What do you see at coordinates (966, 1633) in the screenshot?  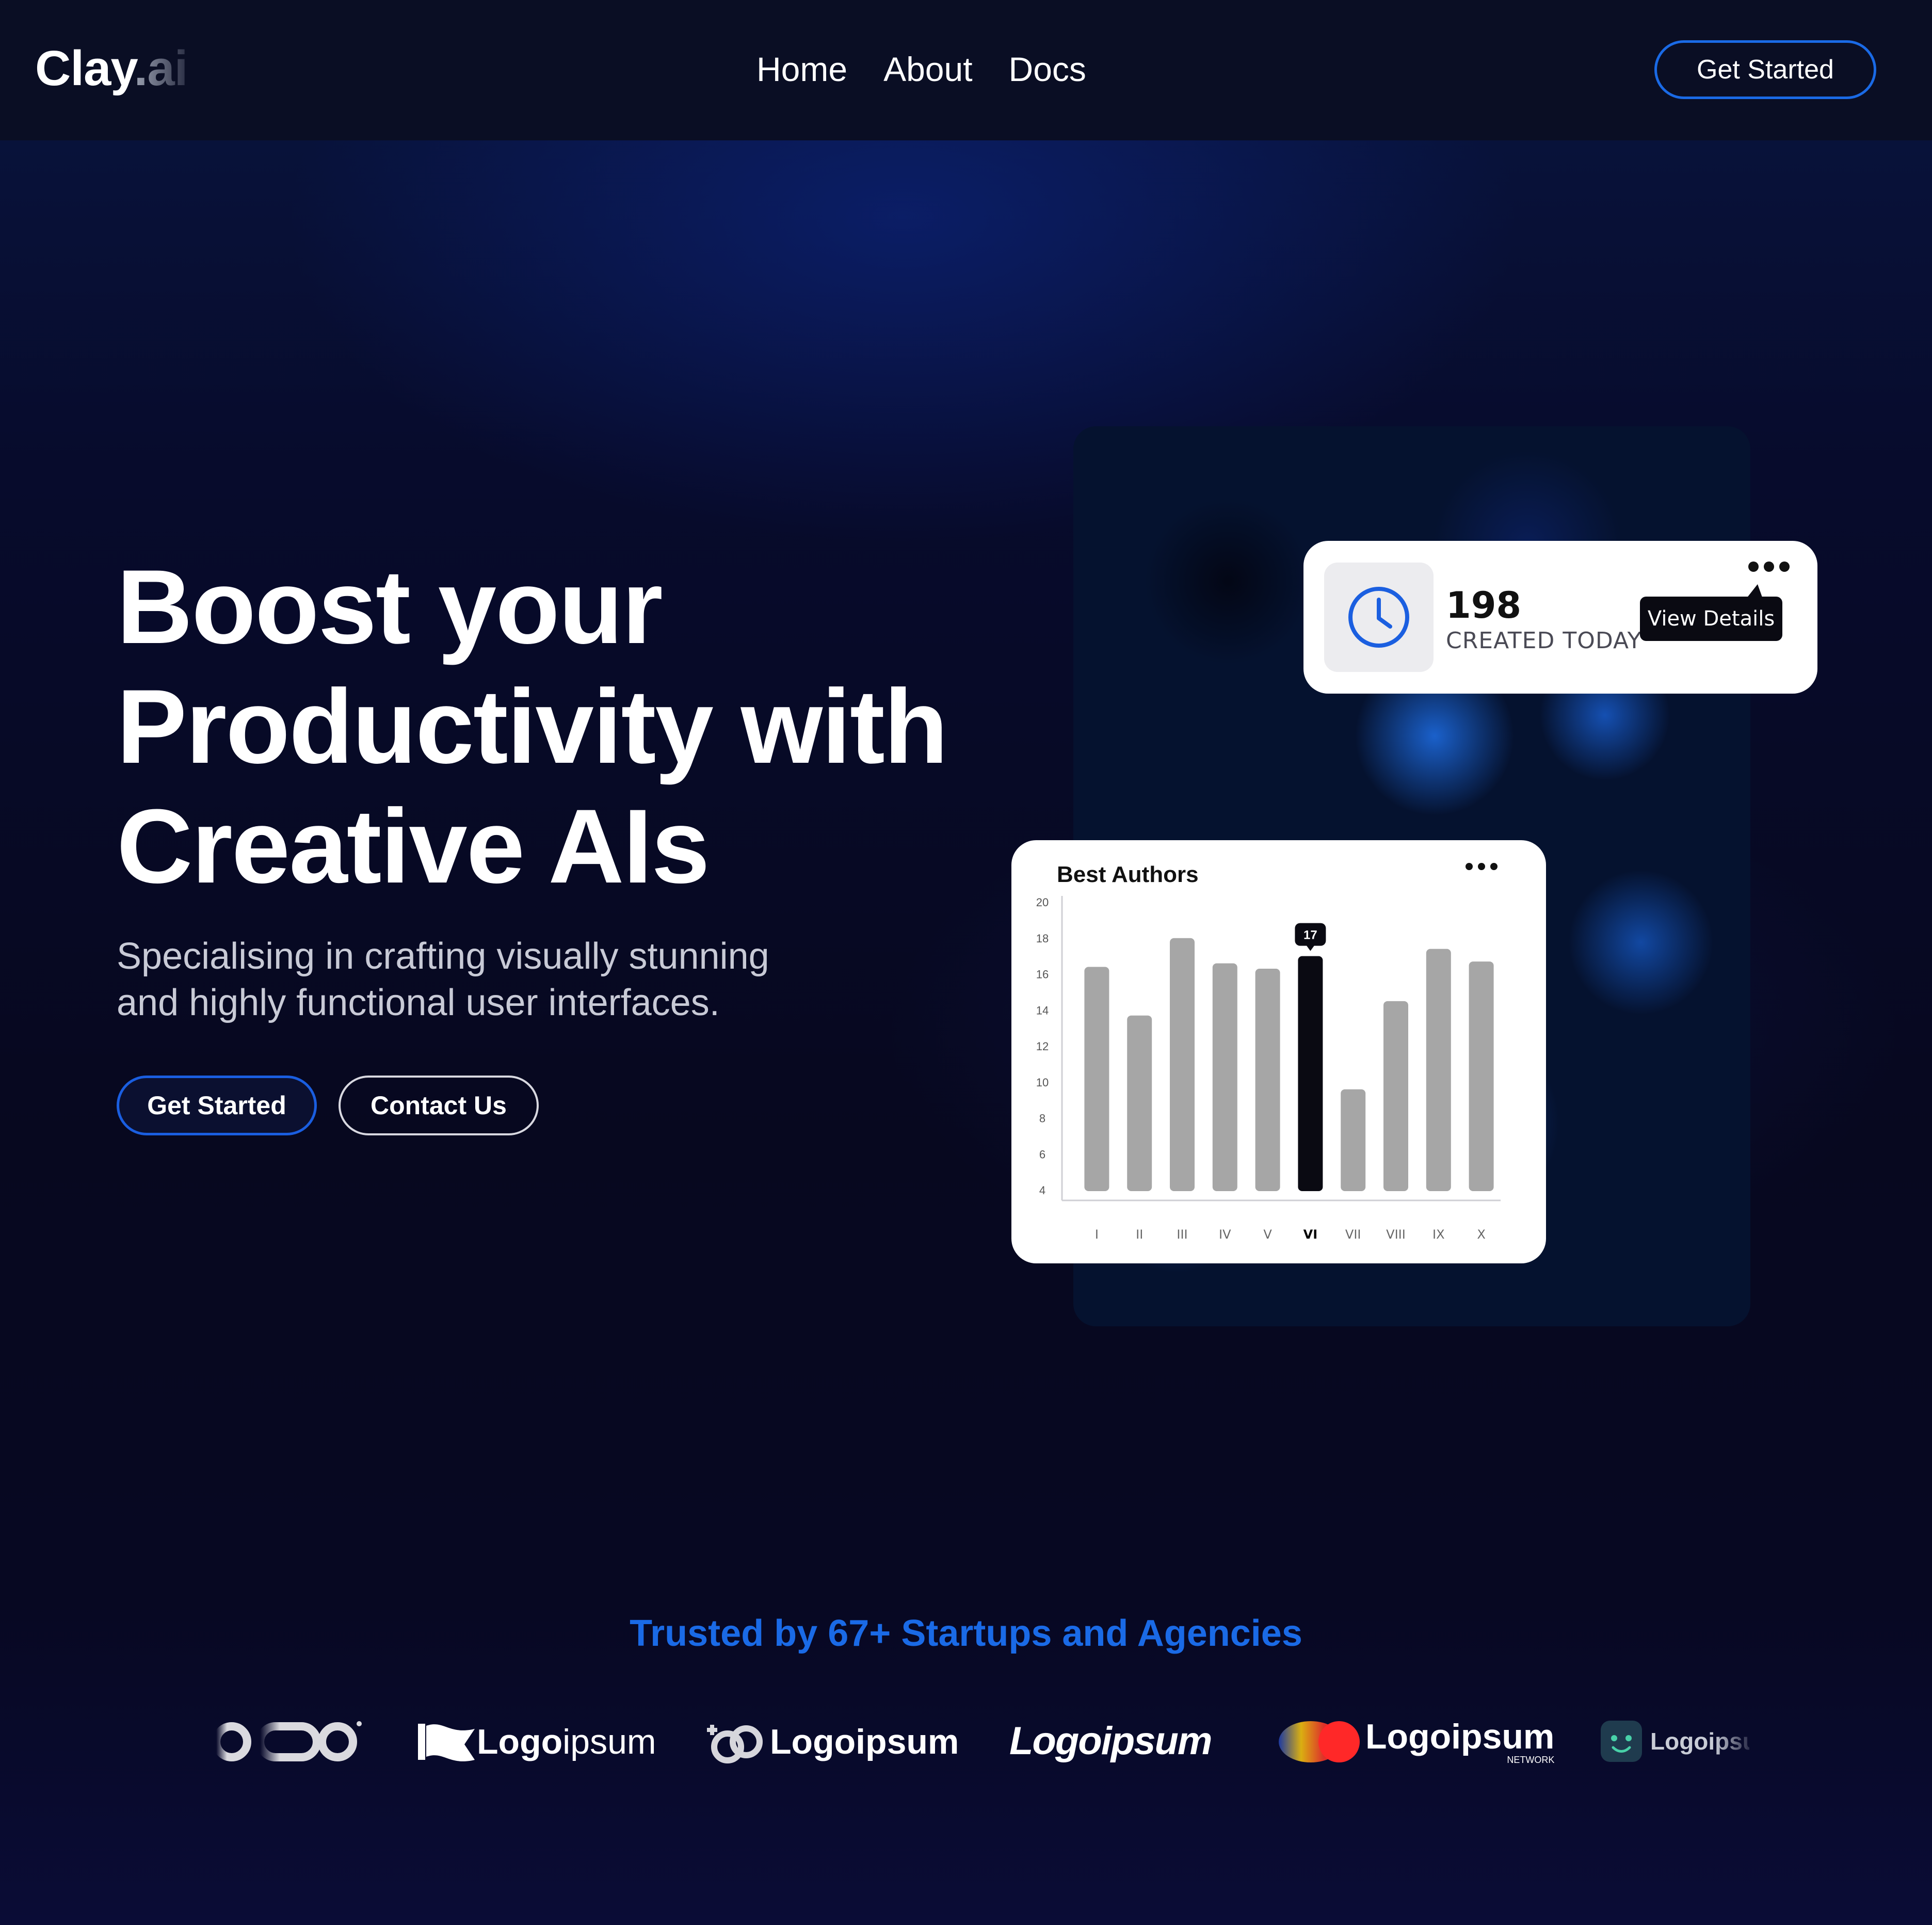 I see `trusted-by-heading: Trusted by 67+ Startups and Agencies` at bounding box center [966, 1633].